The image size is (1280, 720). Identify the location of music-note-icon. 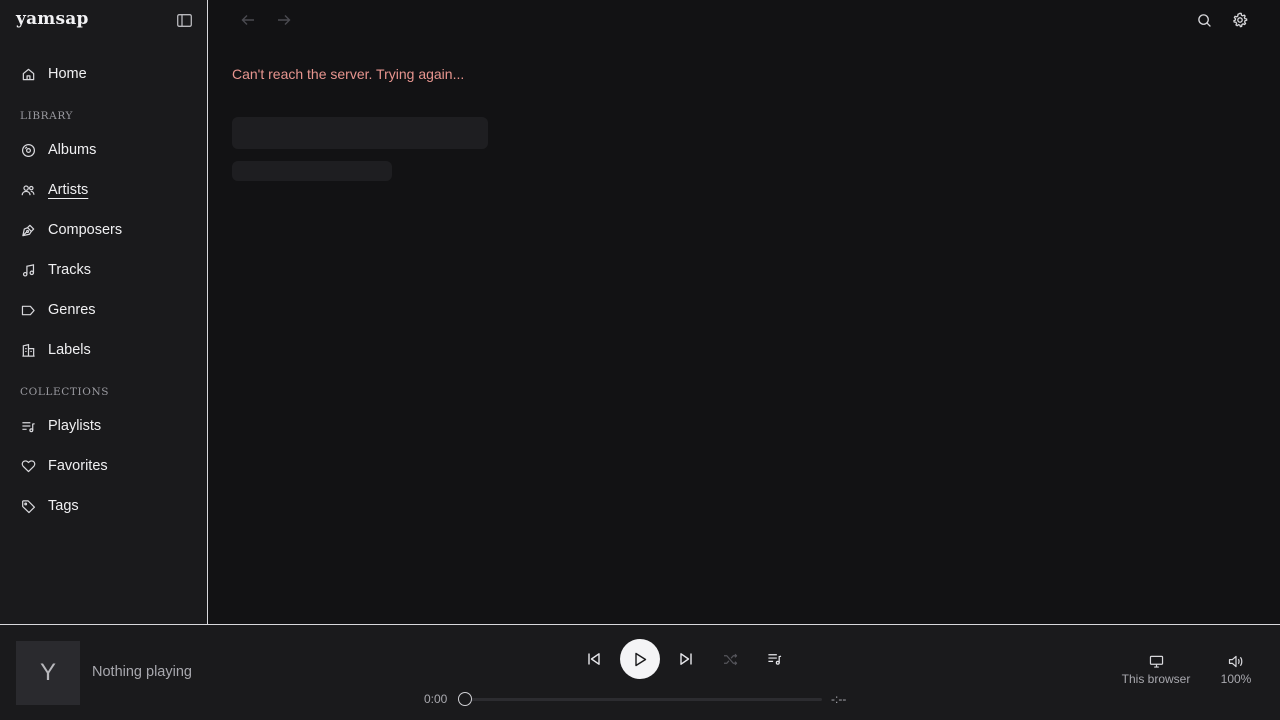
(28, 270).